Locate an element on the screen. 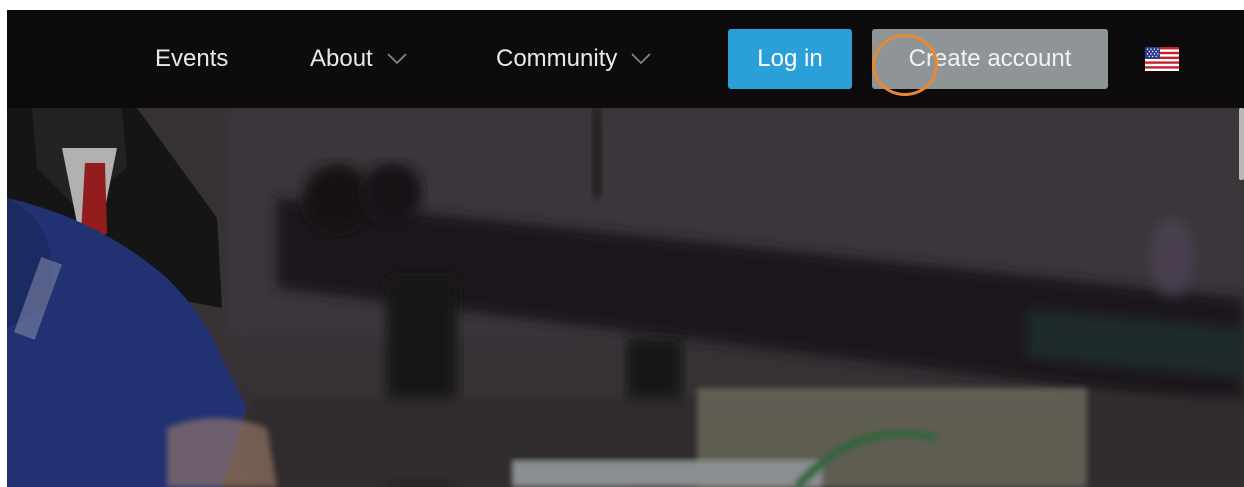  nav-item-about-label: About is located at coordinates (341, 58).